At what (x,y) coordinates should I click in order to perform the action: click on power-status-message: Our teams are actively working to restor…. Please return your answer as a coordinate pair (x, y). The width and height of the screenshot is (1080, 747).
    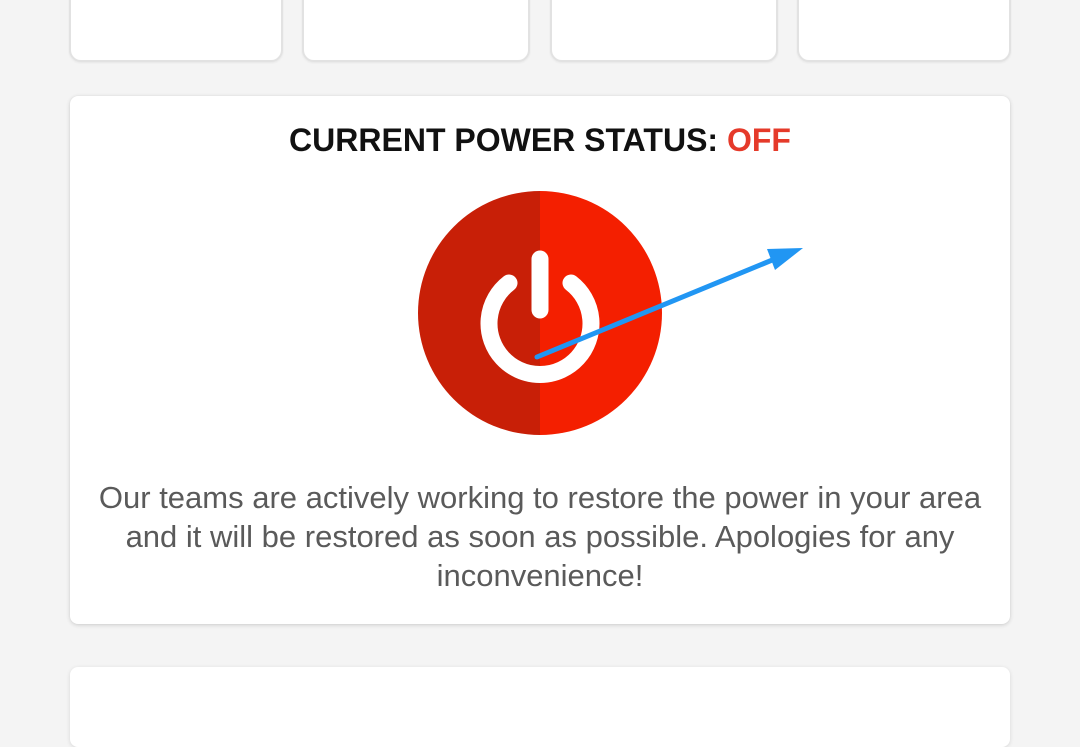
    Looking at the image, I should click on (540, 536).